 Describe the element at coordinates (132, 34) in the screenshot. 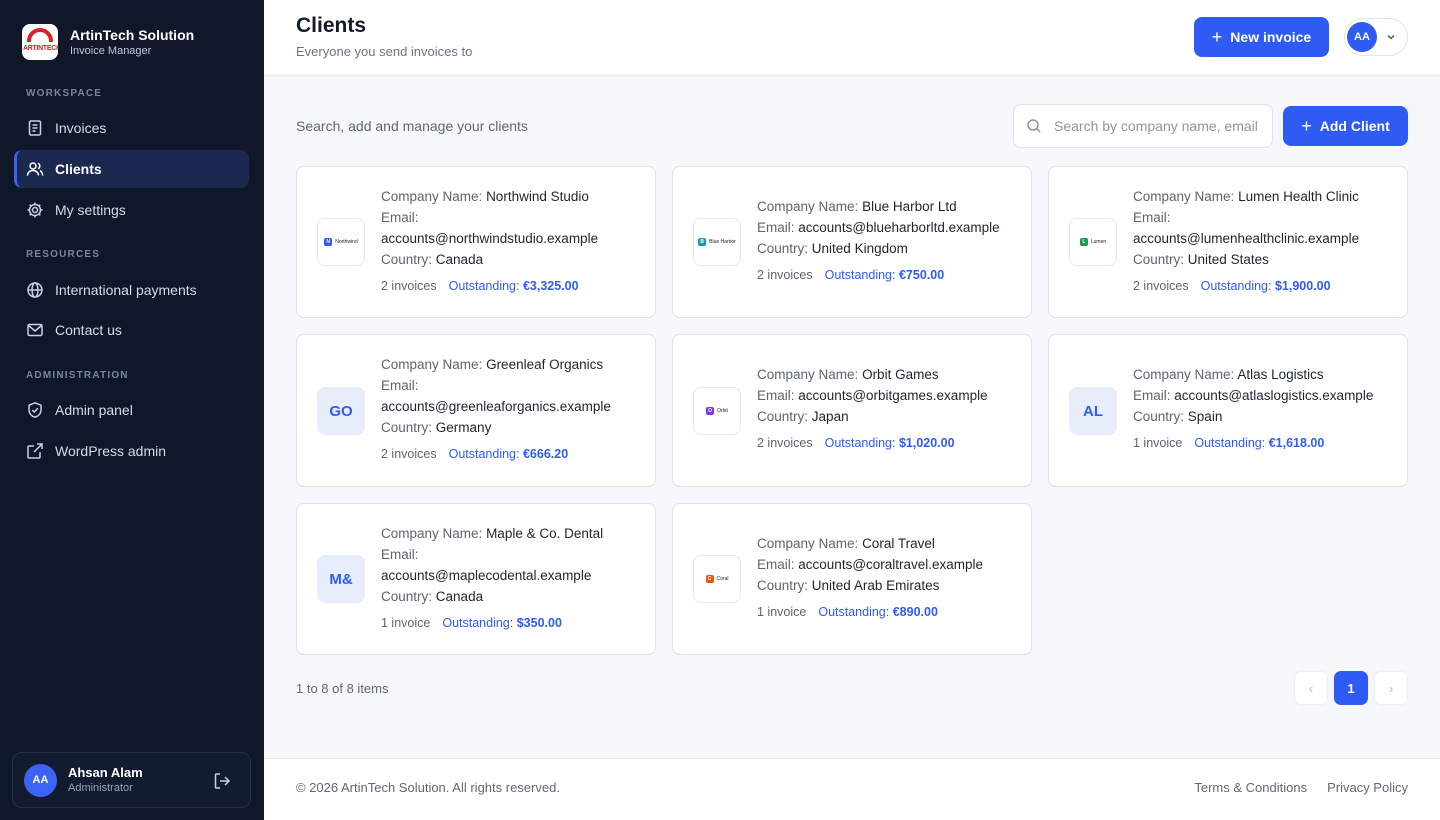

I see `brand-name: ArtinTech Solution` at that location.